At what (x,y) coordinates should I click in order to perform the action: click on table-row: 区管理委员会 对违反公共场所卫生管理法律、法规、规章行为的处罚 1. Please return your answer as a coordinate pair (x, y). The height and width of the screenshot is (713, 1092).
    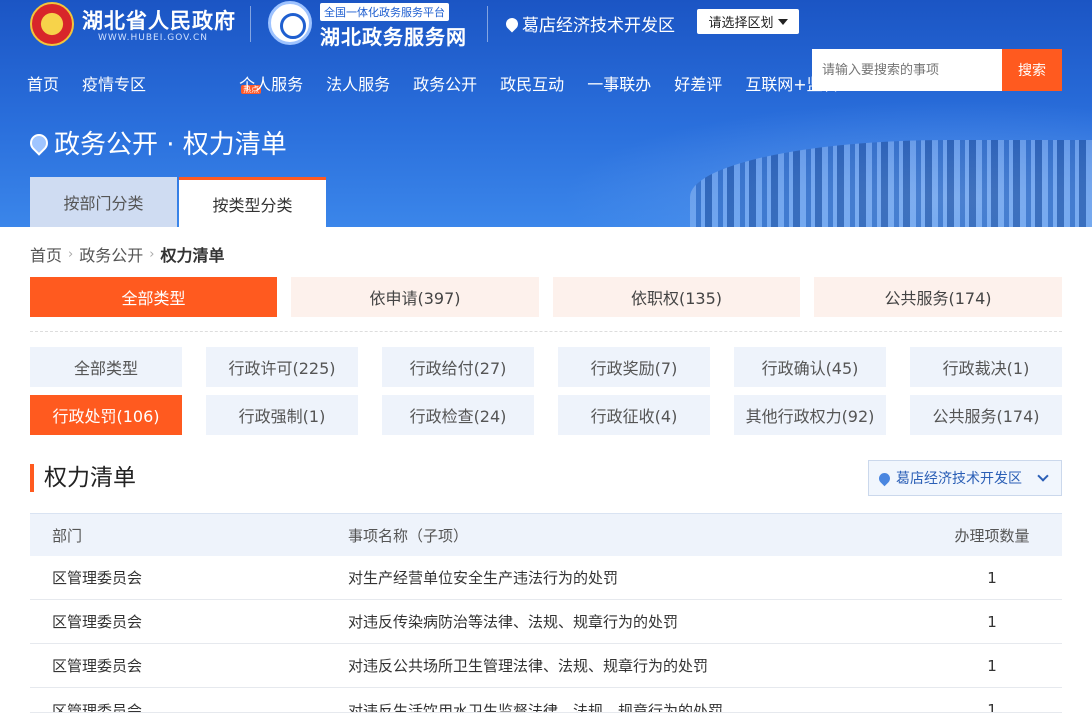
    Looking at the image, I should click on (546, 666).